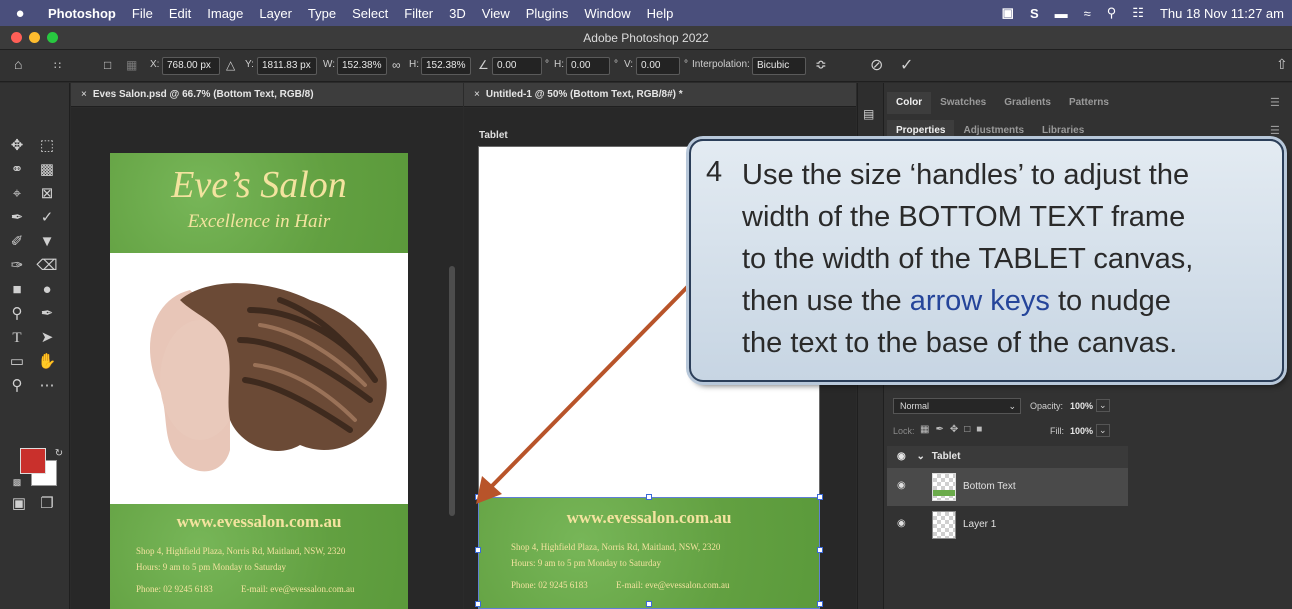  Describe the element at coordinates (1007, 525) in the screenshot. I see `layer-1: ◉ Layer 1` at that location.